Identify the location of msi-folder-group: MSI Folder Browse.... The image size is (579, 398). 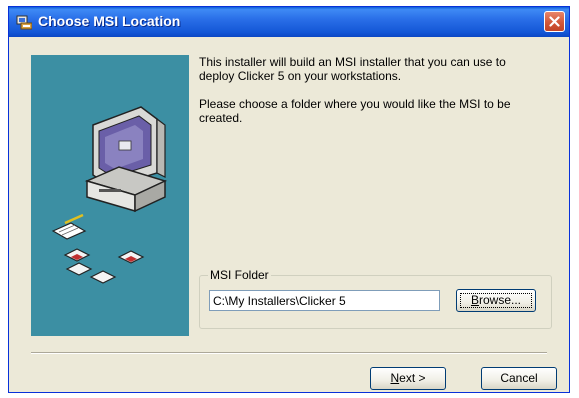
(375, 298).